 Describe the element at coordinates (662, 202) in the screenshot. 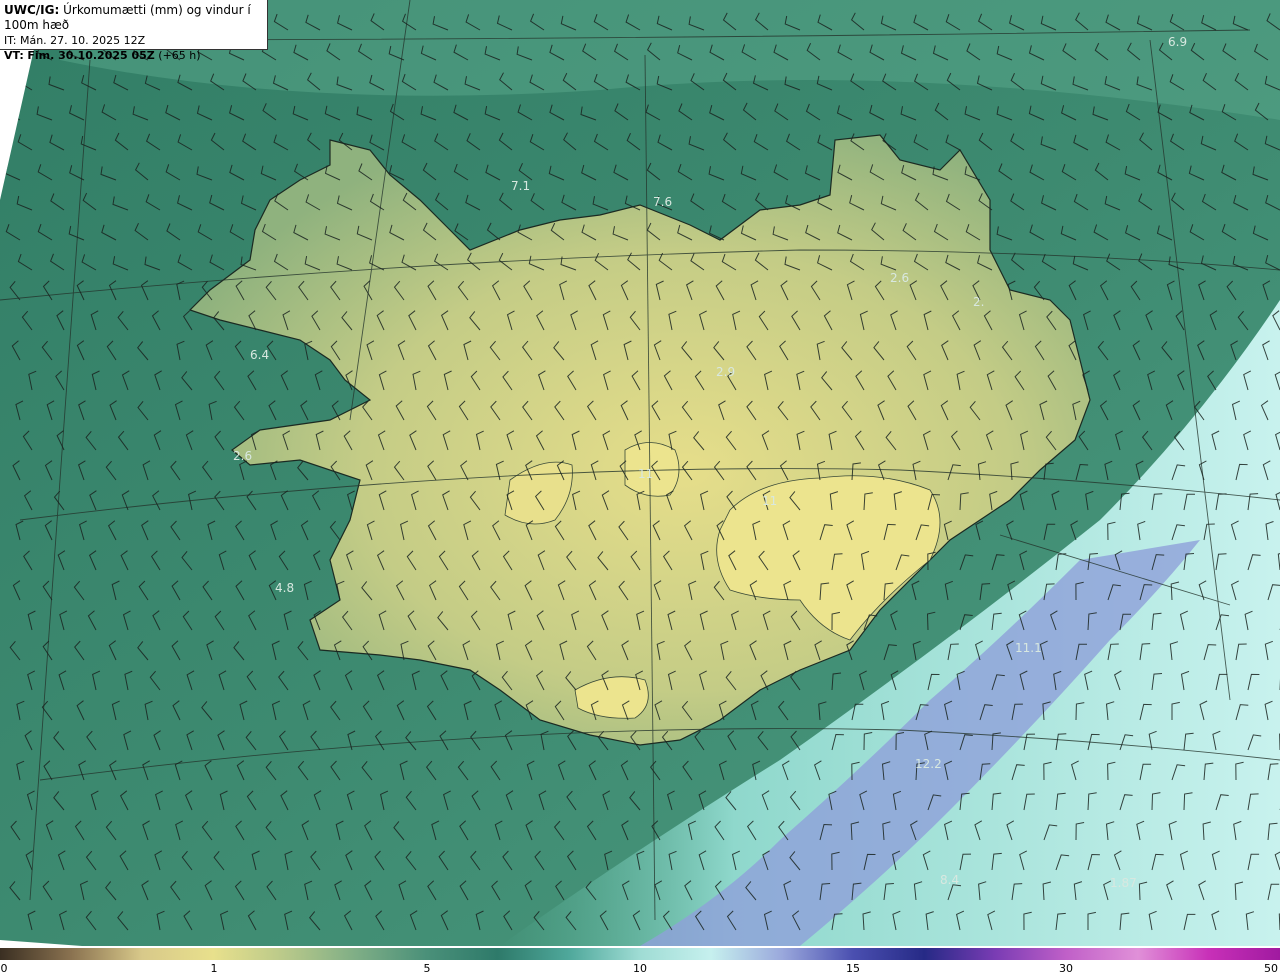

I see `map-label: 7.6` at that location.